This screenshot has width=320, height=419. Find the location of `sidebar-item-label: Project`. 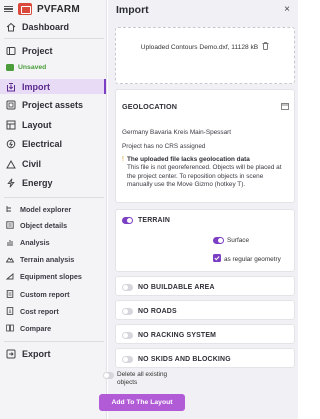

sidebar-item-label: Project is located at coordinates (37, 50).